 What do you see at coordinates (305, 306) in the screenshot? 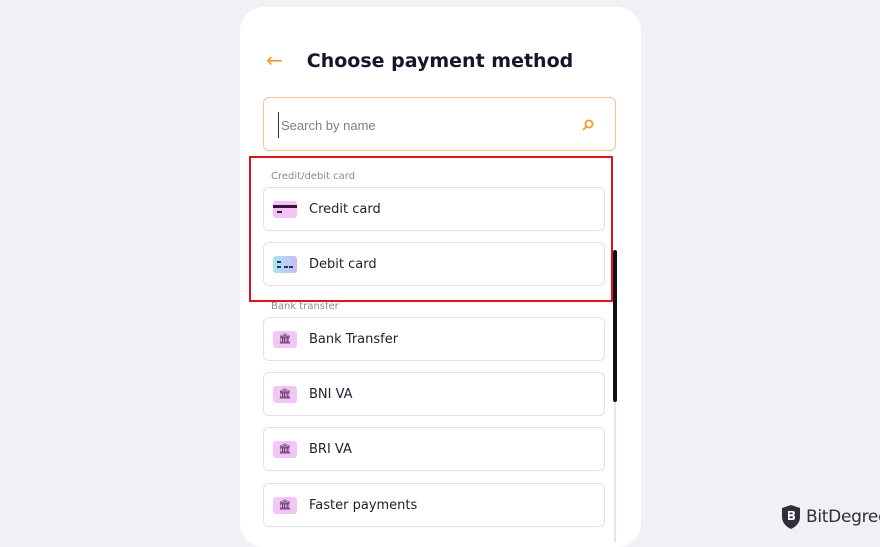
I see `section-label-bank-transfer: Bank transfer` at bounding box center [305, 306].